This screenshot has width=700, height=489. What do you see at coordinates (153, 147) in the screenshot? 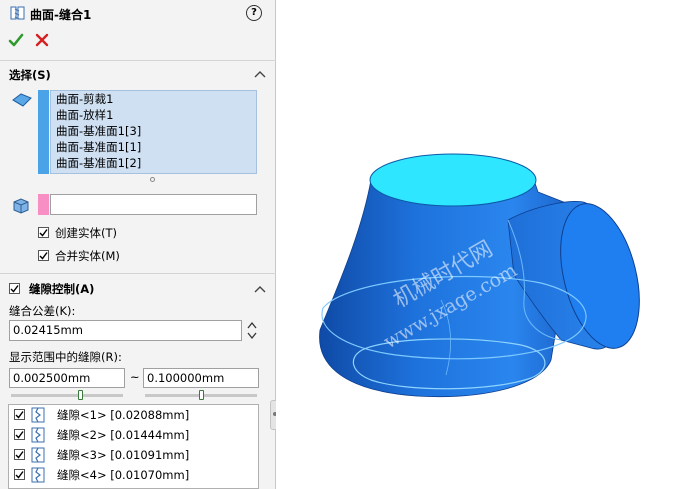
I see `list-item: 曲面-基准面1[1]` at bounding box center [153, 147].